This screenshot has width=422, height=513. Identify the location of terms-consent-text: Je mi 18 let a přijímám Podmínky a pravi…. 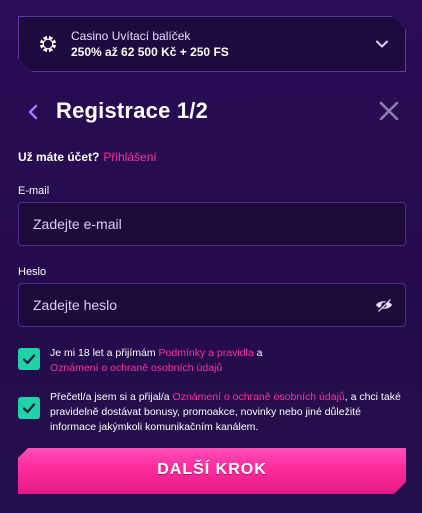
(227, 361).